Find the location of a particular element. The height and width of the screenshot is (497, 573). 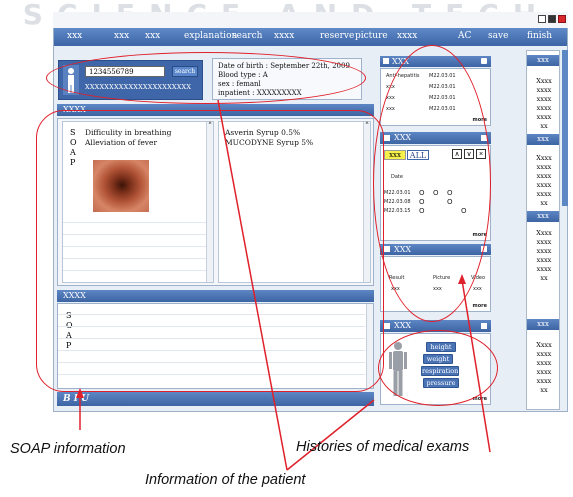

panel-2-collapse-icon is located at coordinates (484, 138).